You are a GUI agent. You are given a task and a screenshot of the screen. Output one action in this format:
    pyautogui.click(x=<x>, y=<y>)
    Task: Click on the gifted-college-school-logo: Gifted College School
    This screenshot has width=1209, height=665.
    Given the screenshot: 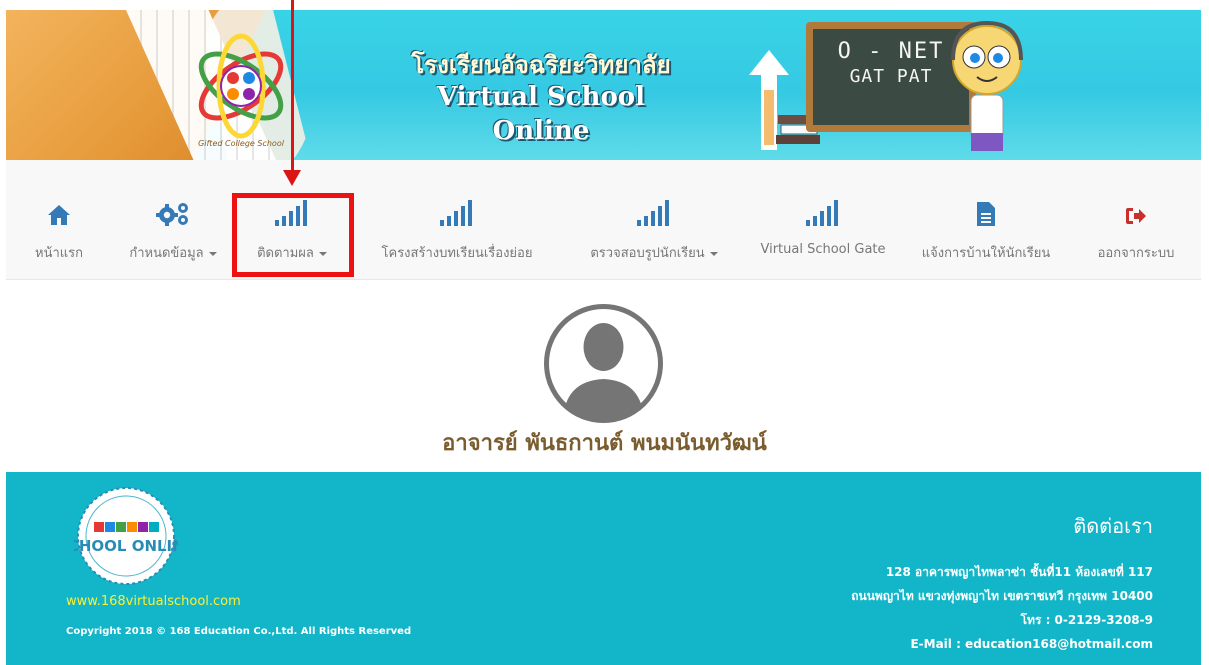 What is the action you would take?
    pyautogui.click(x=241, y=90)
    